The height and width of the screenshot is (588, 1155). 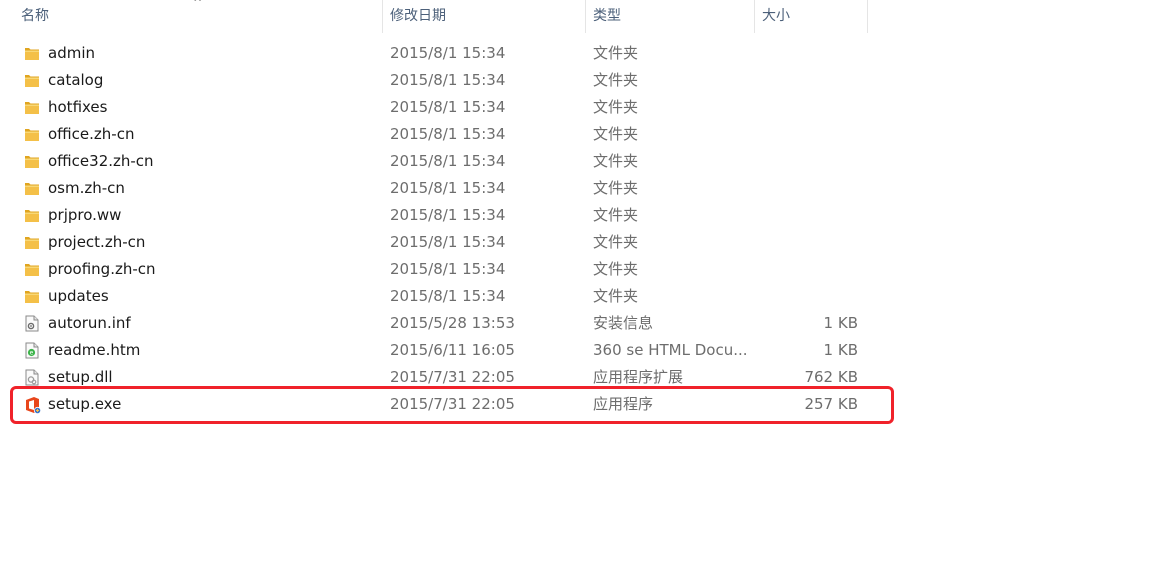 I want to click on file-name: admin, so click(x=71, y=53).